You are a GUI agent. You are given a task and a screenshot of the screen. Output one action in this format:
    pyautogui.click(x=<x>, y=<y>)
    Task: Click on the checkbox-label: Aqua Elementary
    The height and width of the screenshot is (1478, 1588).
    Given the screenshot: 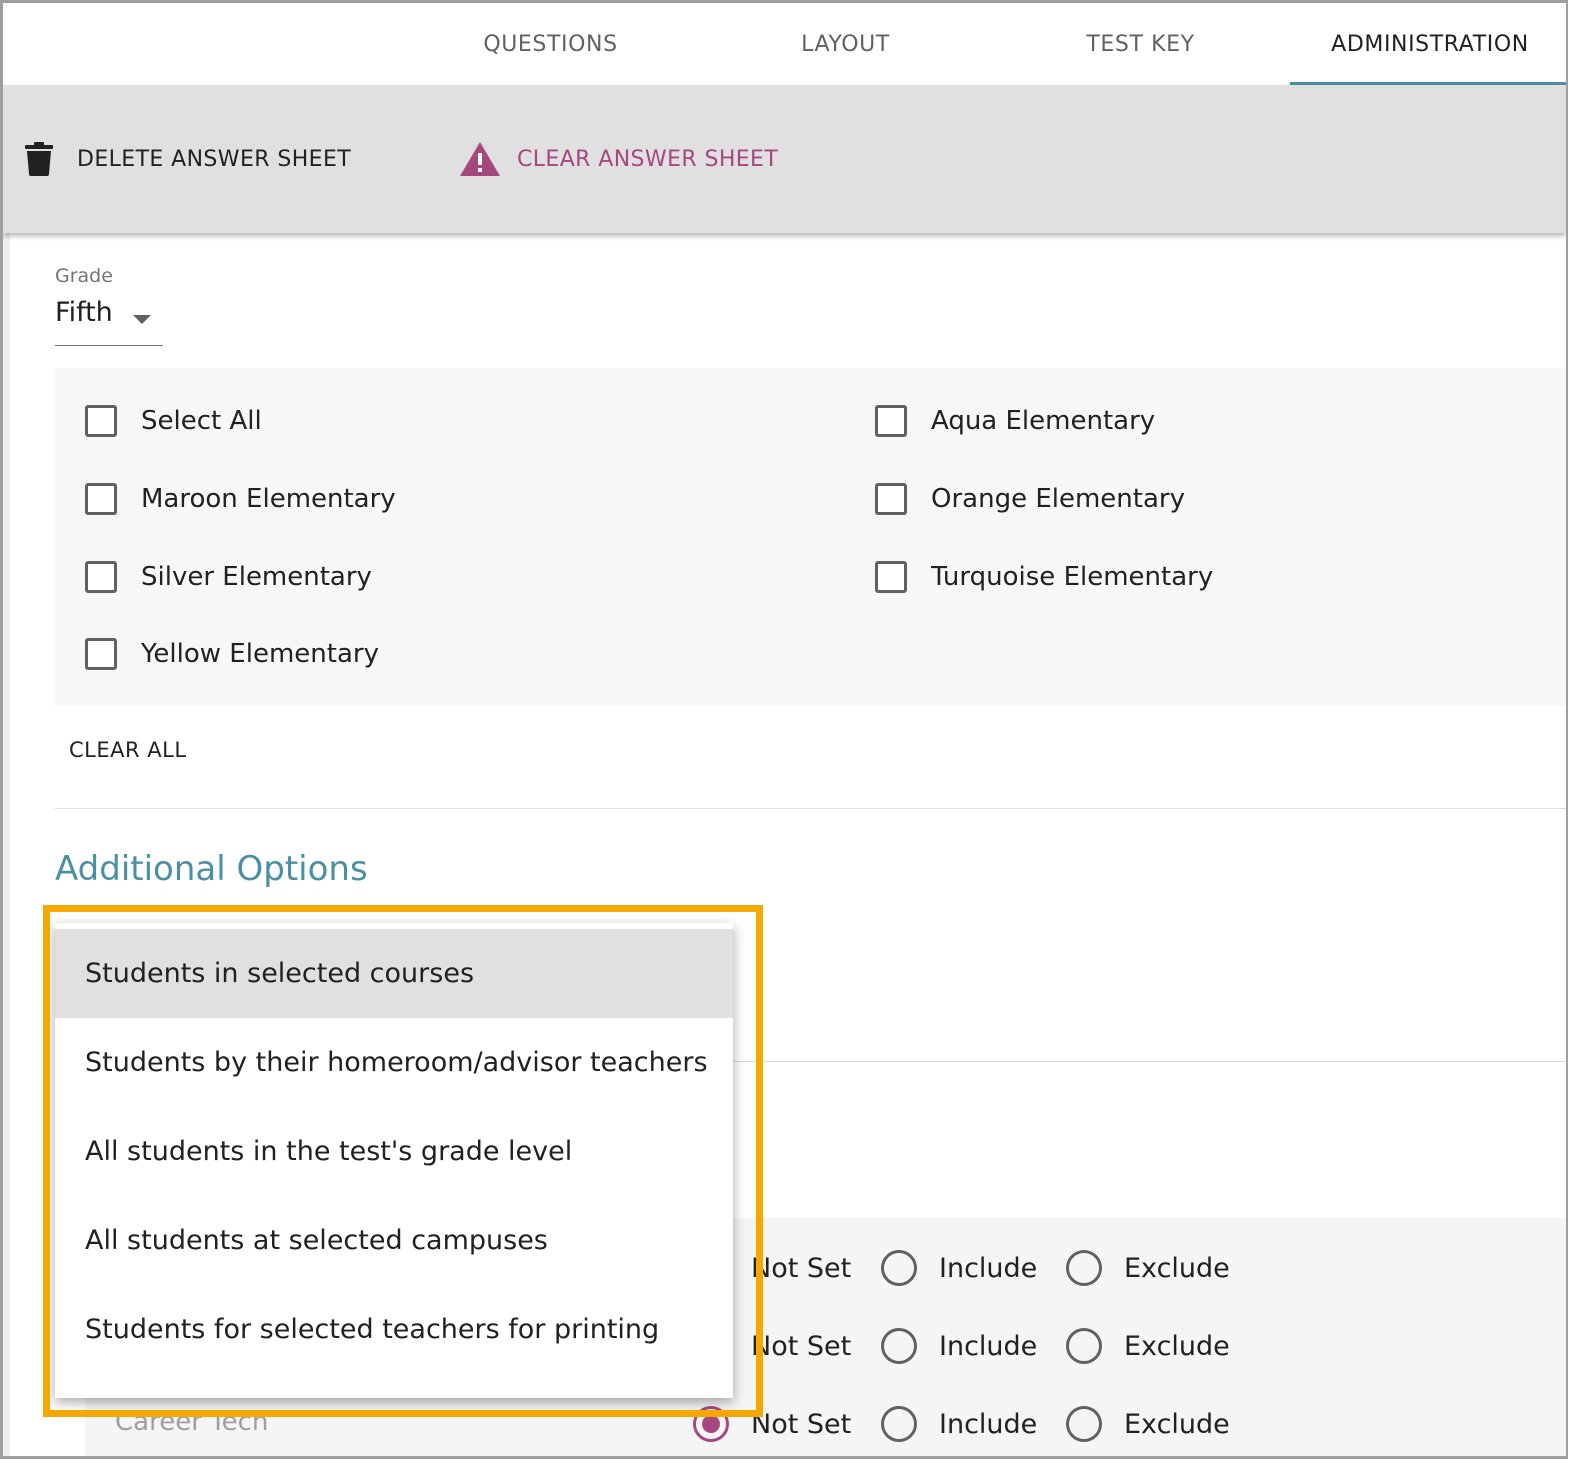 What is the action you would take?
    pyautogui.click(x=1043, y=421)
    